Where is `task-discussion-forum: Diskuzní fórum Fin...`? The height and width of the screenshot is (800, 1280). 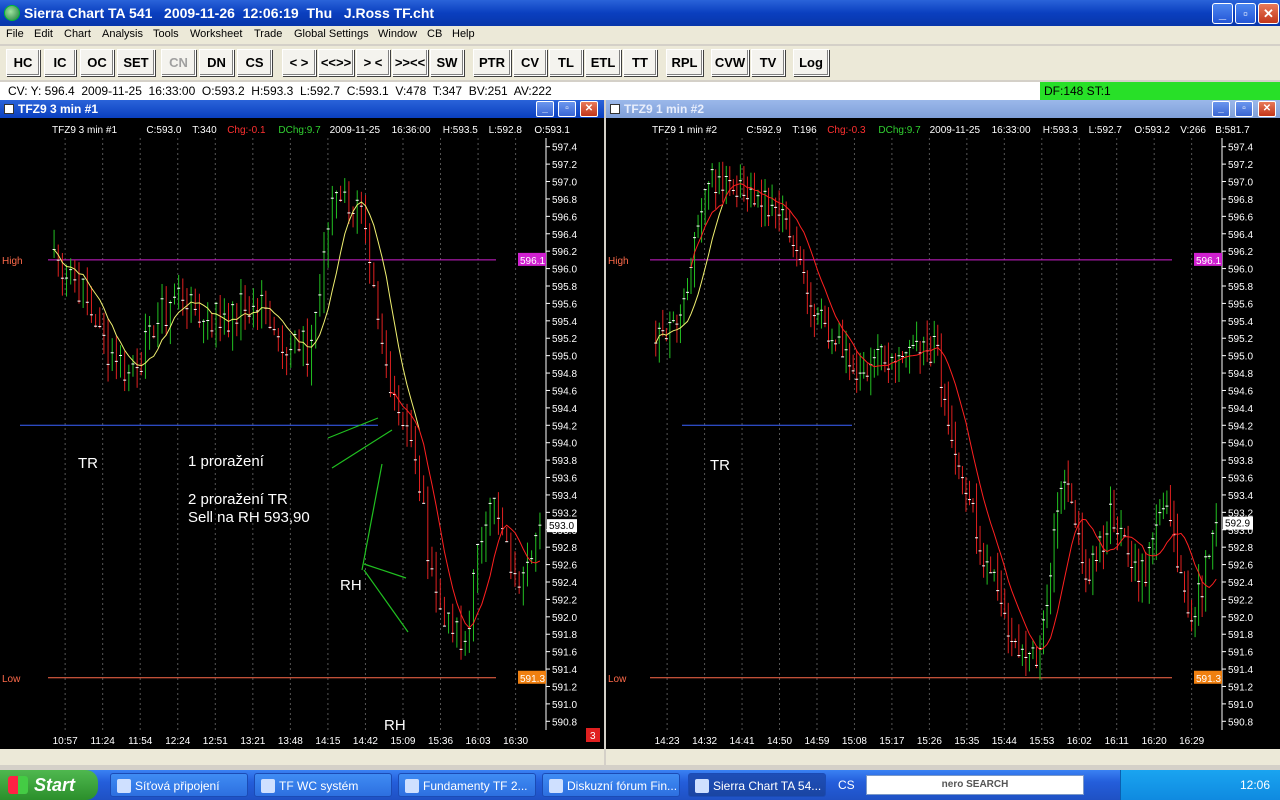 task-discussion-forum: Diskuzní fórum Fin... is located at coordinates (611, 785).